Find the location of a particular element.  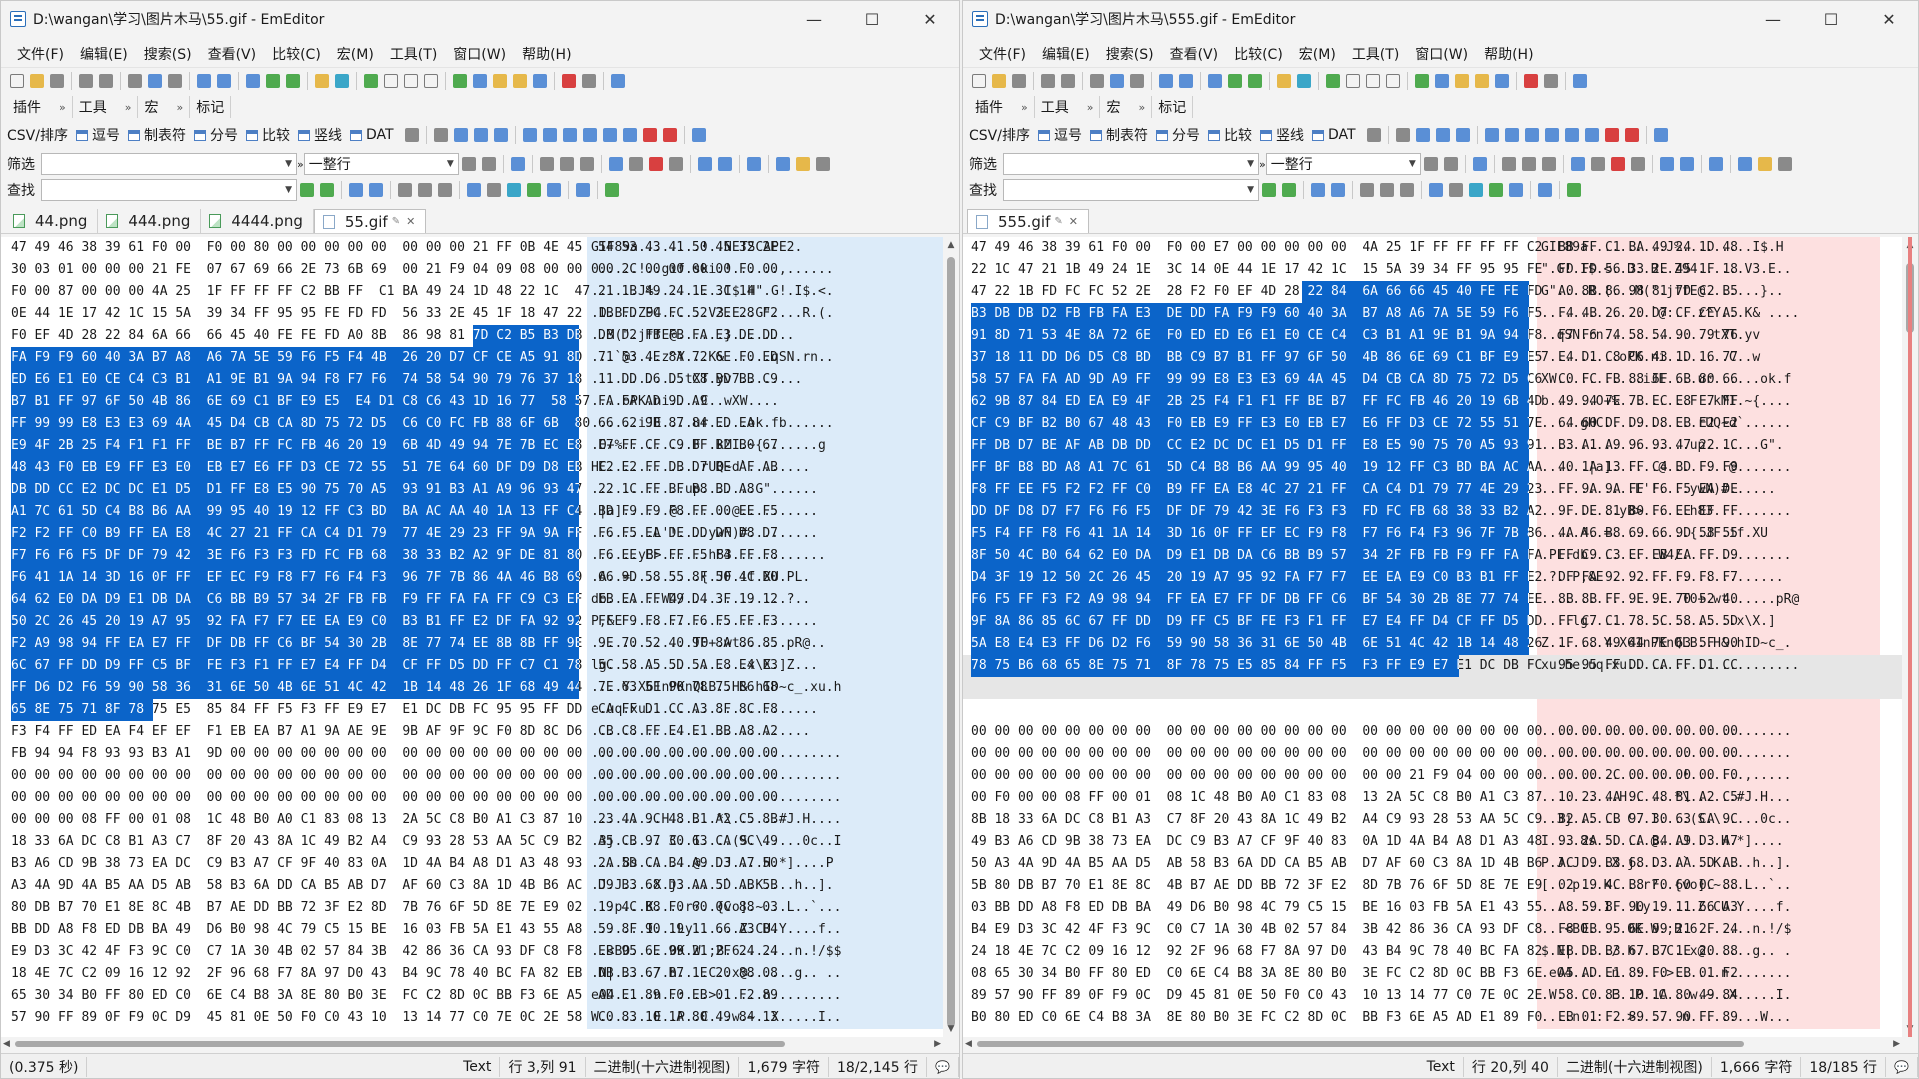

comment-icon: 💬 is located at coordinates (1902, 1067).